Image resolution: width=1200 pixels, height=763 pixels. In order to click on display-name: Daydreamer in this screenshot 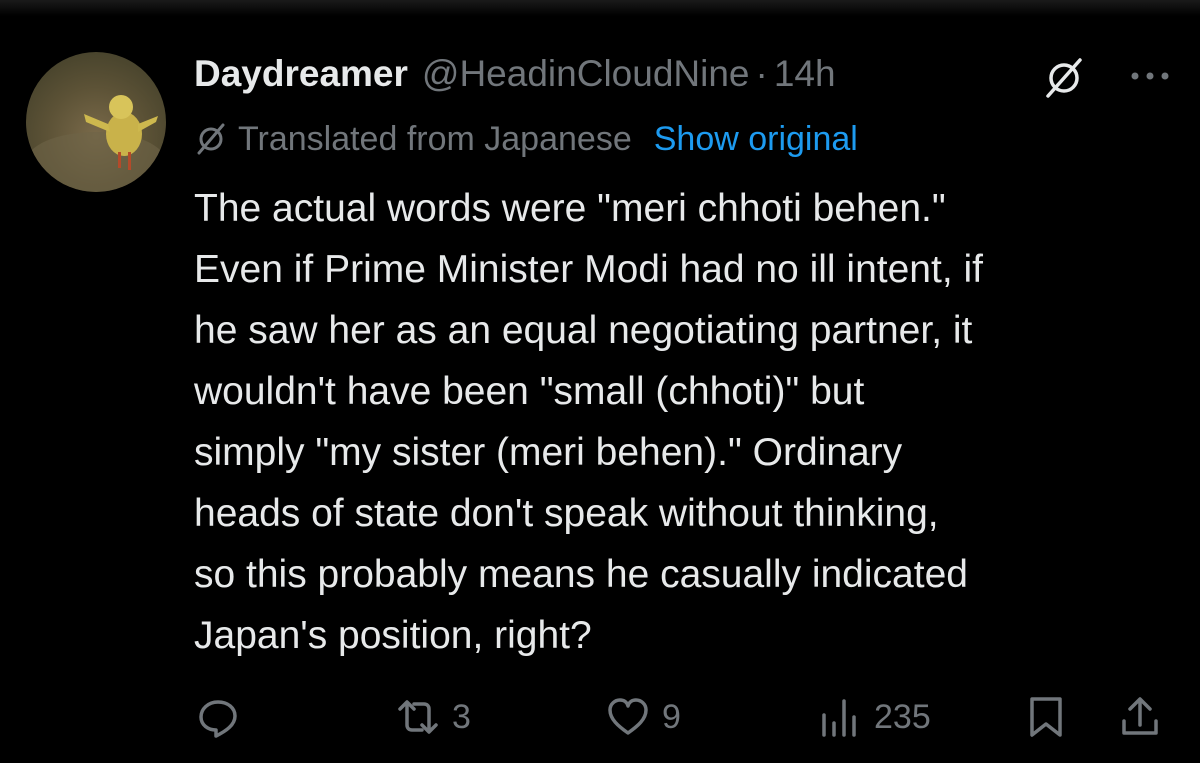, I will do `click(301, 74)`.